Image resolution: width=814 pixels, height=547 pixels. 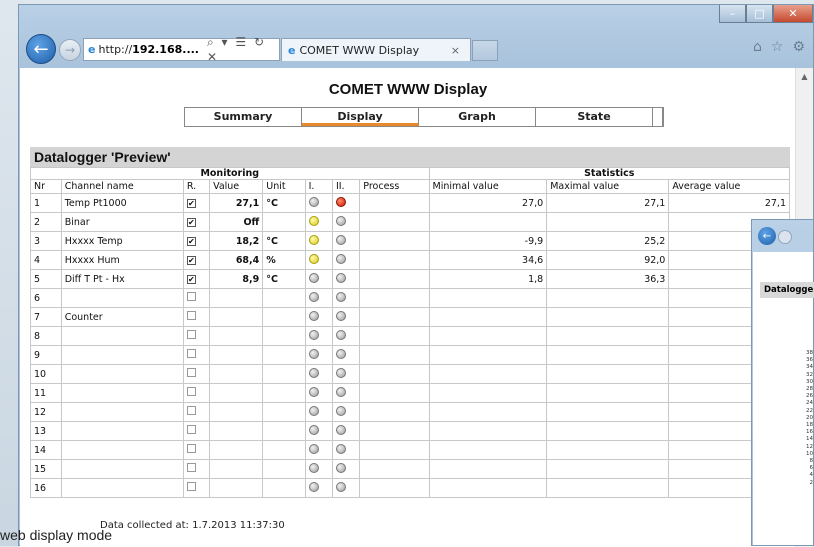 What do you see at coordinates (192, 525) in the screenshot?
I see `data-collected-timestamp: Data collected at: 1.7.2013 11:37:30` at bounding box center [192, 525].